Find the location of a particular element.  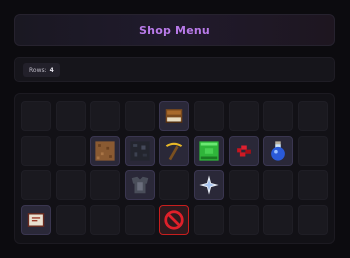

rows-bar: Rows: 4 is located at coordinates (174, 69).